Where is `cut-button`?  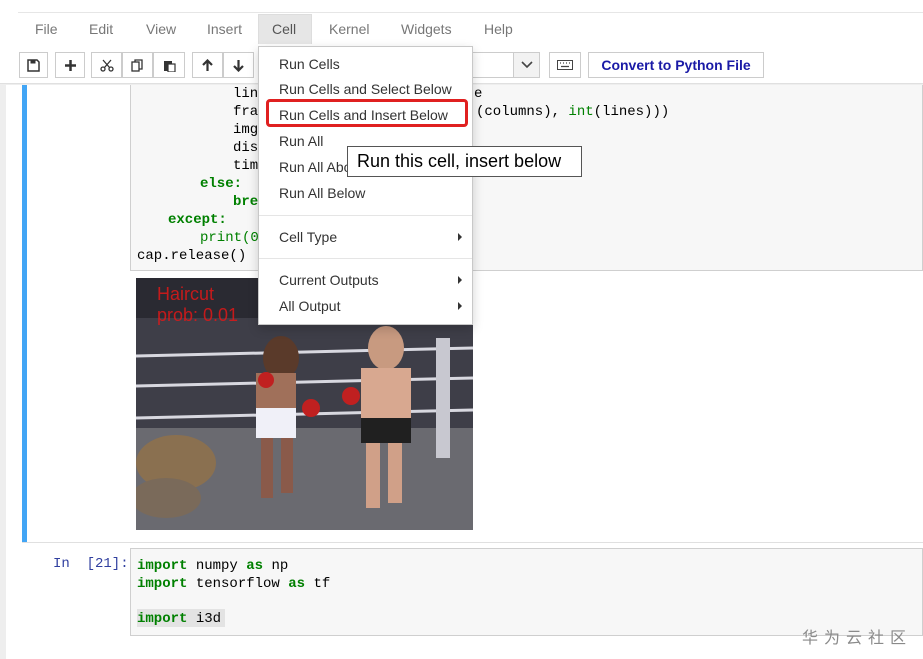
cut-button is located at coordinates (106, 65).